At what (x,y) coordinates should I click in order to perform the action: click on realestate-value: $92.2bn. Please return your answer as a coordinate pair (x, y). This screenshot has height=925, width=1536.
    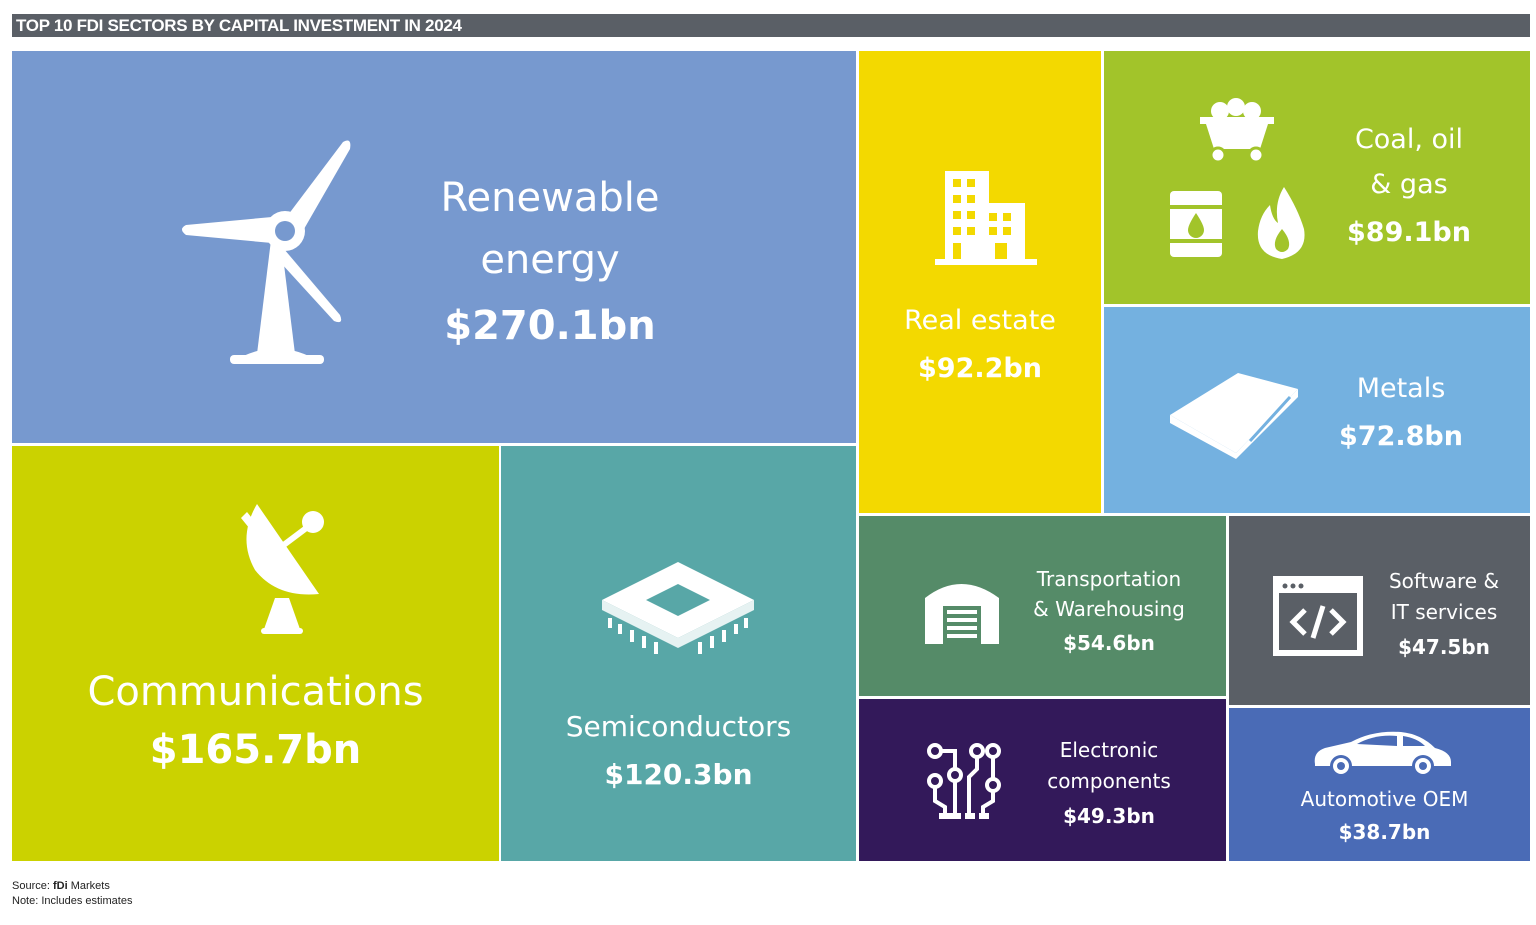
    Looking at the image, I should click on (980, 368).